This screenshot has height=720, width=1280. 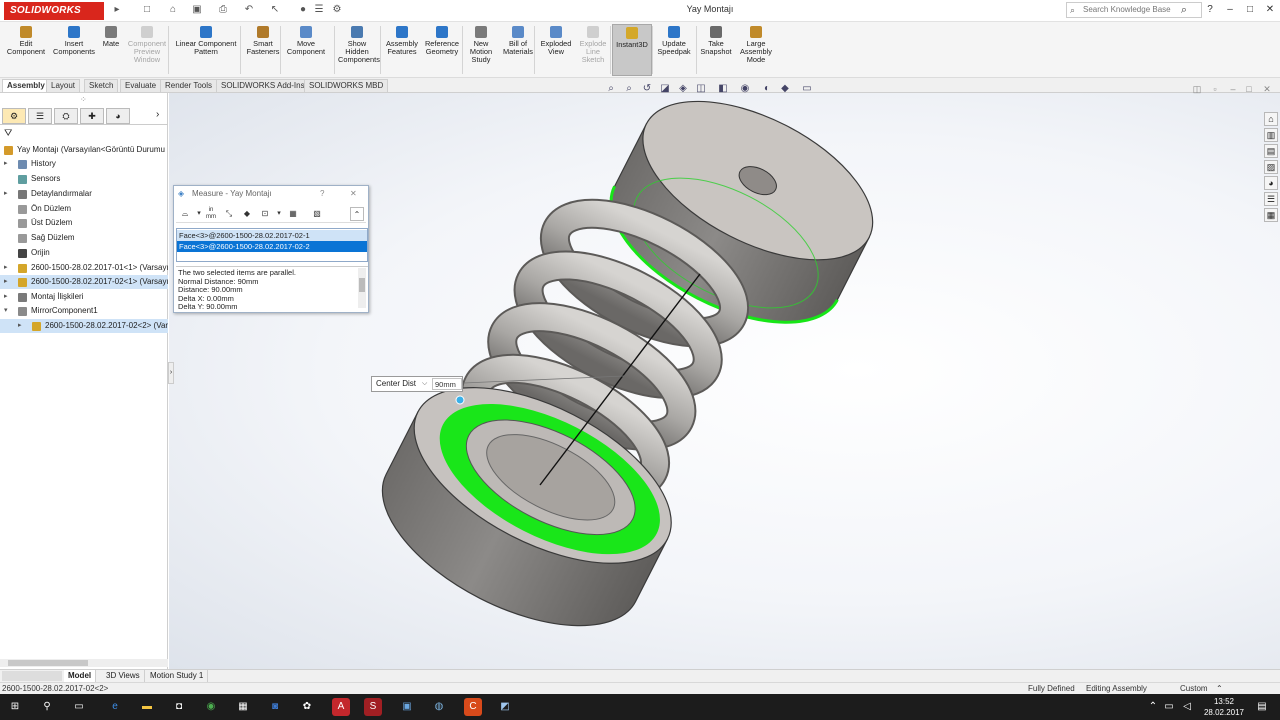 What do you see at coordinates (357, 214) in the screenshot?
I see `collapse-dialog-icon: ⌃` at bounding box center [357, 214].